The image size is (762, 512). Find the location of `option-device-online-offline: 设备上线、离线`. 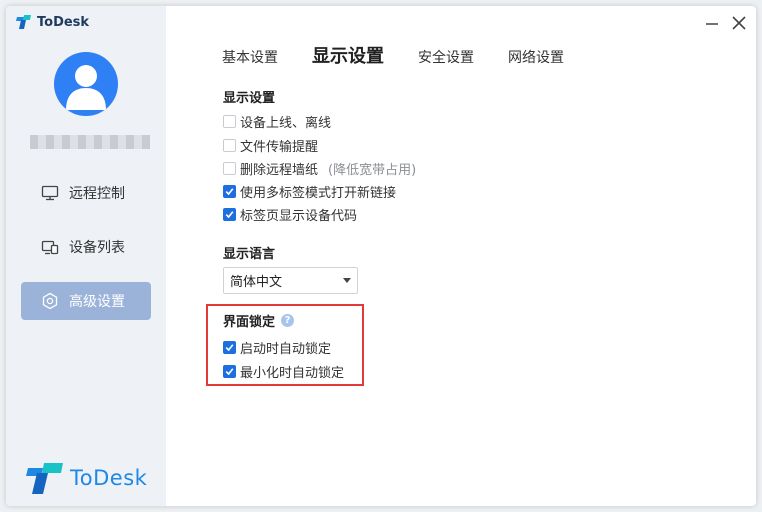

option-device-online-offline: 设备上线、离线 is located at coordinates (277, 121).